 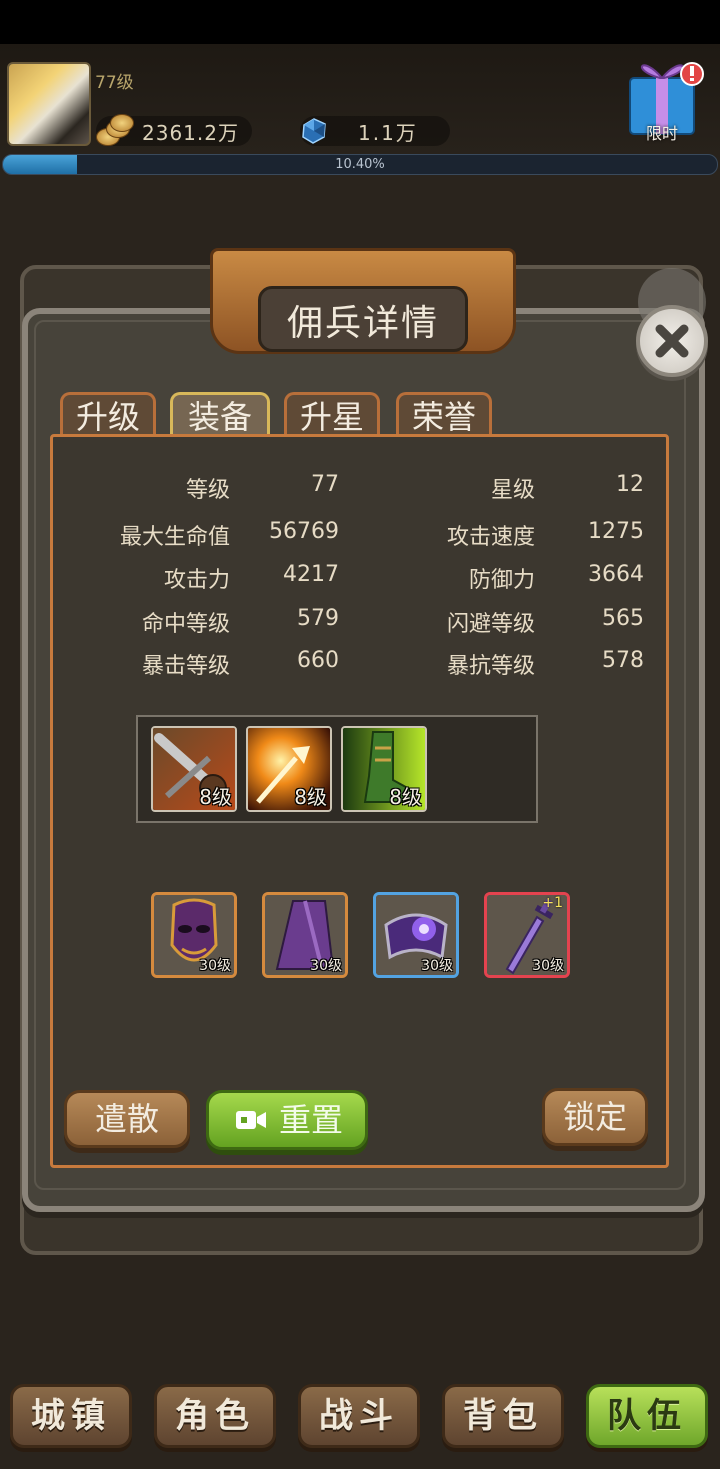 I want to click on equipment-slot-bracer: 30级, so click(x=416, y=935).